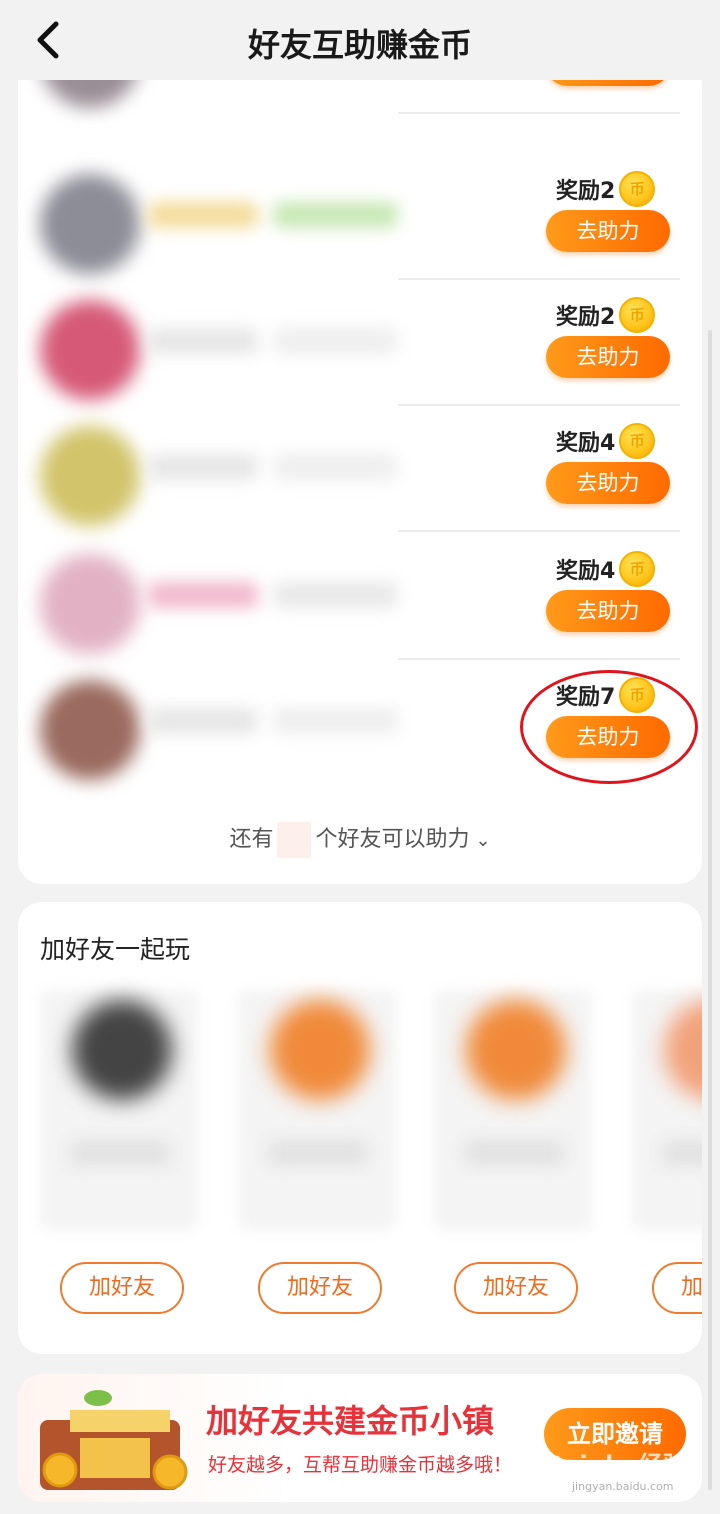 Image resolution: width=720 pixels, height=1514 pixels. Describe the element at coordinates (609, 727) in the screenshot. I see `highlight-circle` at that location.